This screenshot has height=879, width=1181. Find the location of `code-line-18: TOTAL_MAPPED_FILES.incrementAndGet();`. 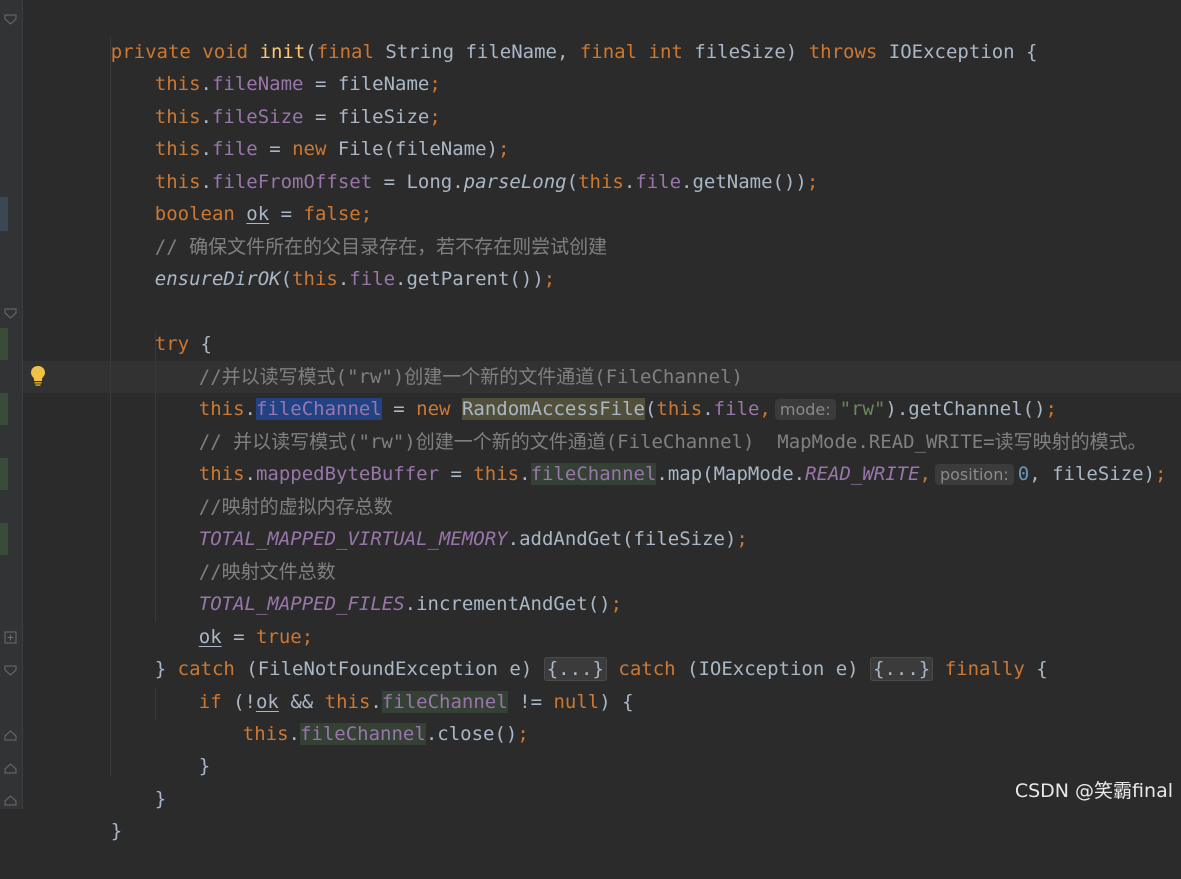

code-line-18: TOTAL_MAPPED_FILES.incrementAndGet(); is located at coordinates (410, 604).